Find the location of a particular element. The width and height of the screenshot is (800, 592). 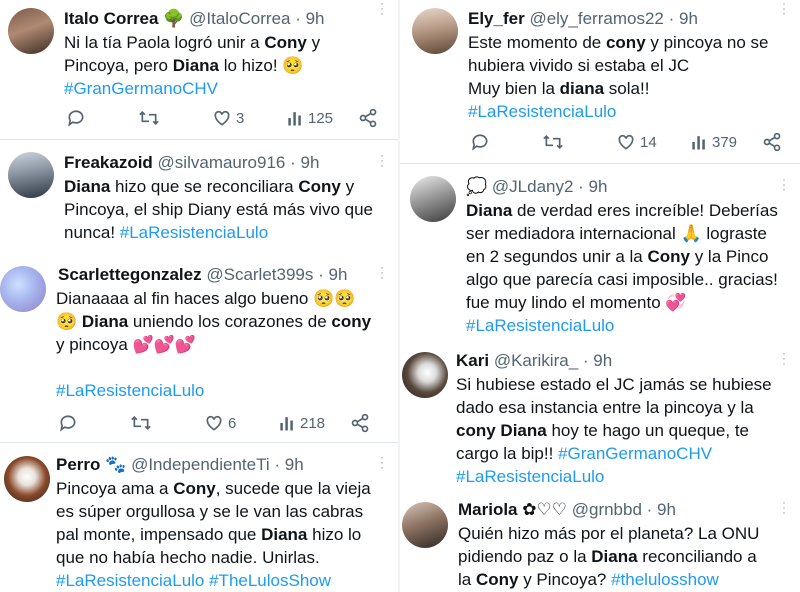

tweet-text-segment: hizo lo is located at coordinates (334, 534).